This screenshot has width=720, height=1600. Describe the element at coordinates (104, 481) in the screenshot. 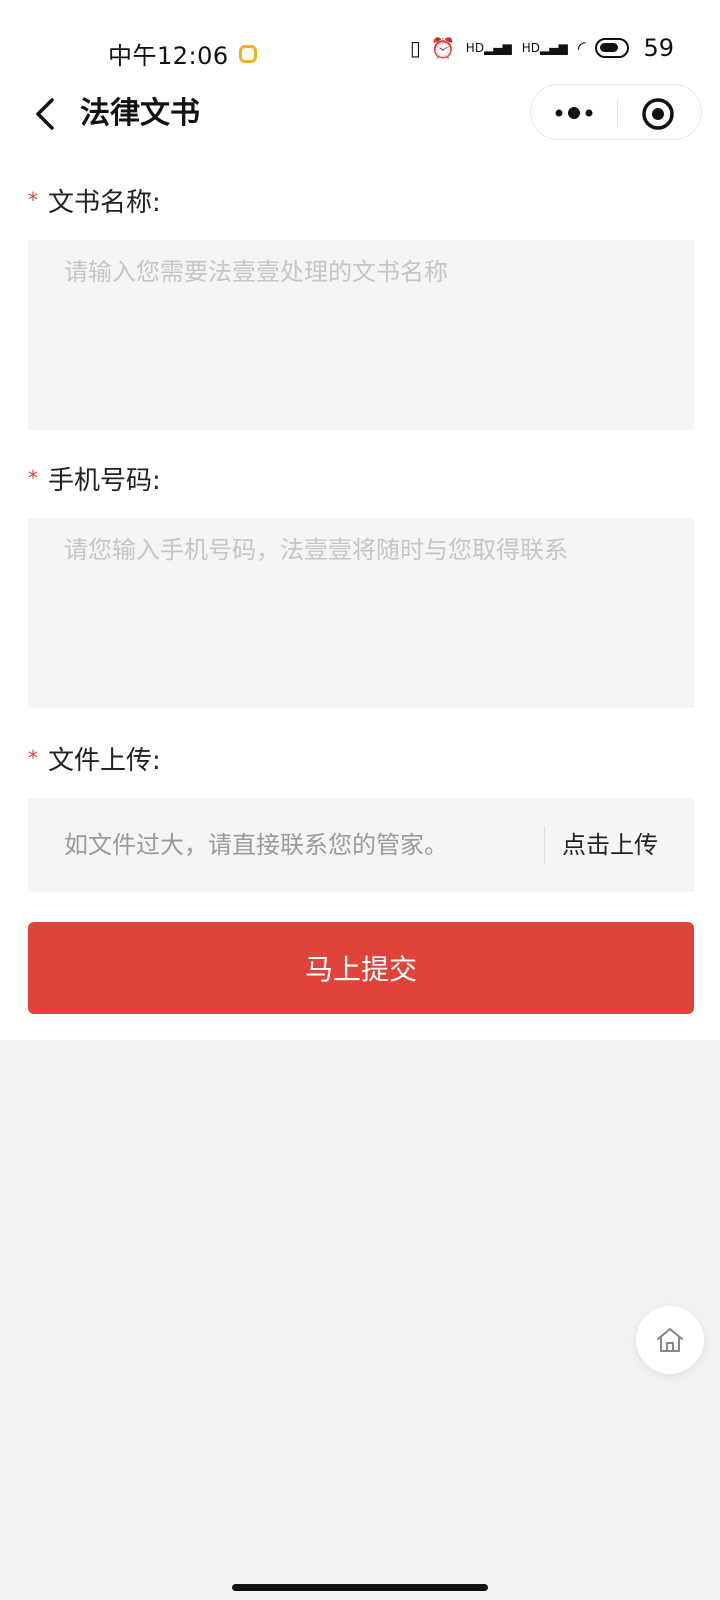

I see `phone-label-text: 手机号码:` at that location.